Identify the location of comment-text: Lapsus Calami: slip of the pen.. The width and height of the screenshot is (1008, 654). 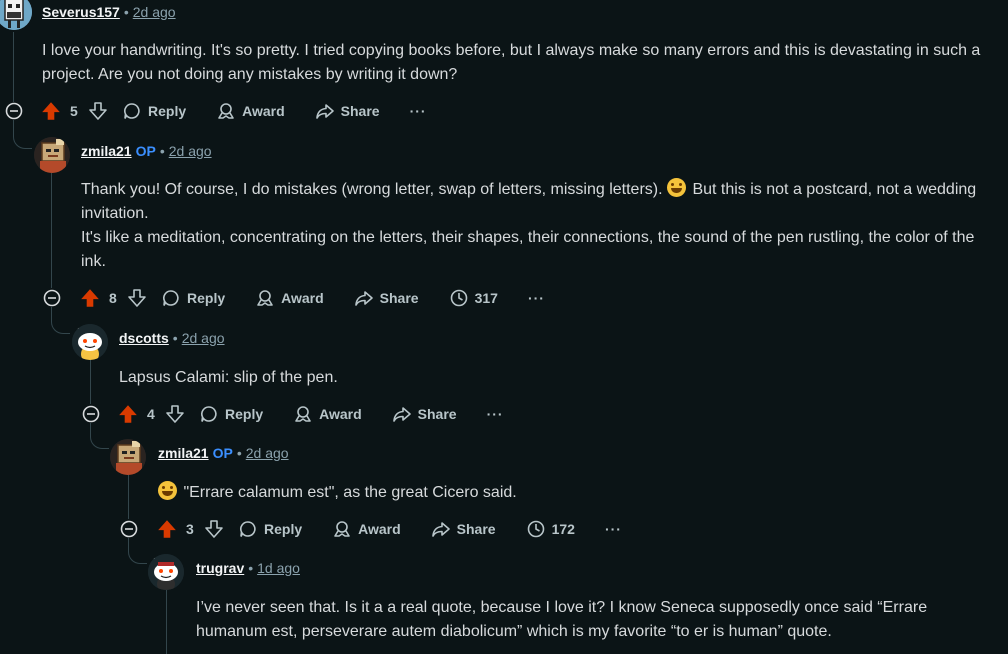
(228, 377).